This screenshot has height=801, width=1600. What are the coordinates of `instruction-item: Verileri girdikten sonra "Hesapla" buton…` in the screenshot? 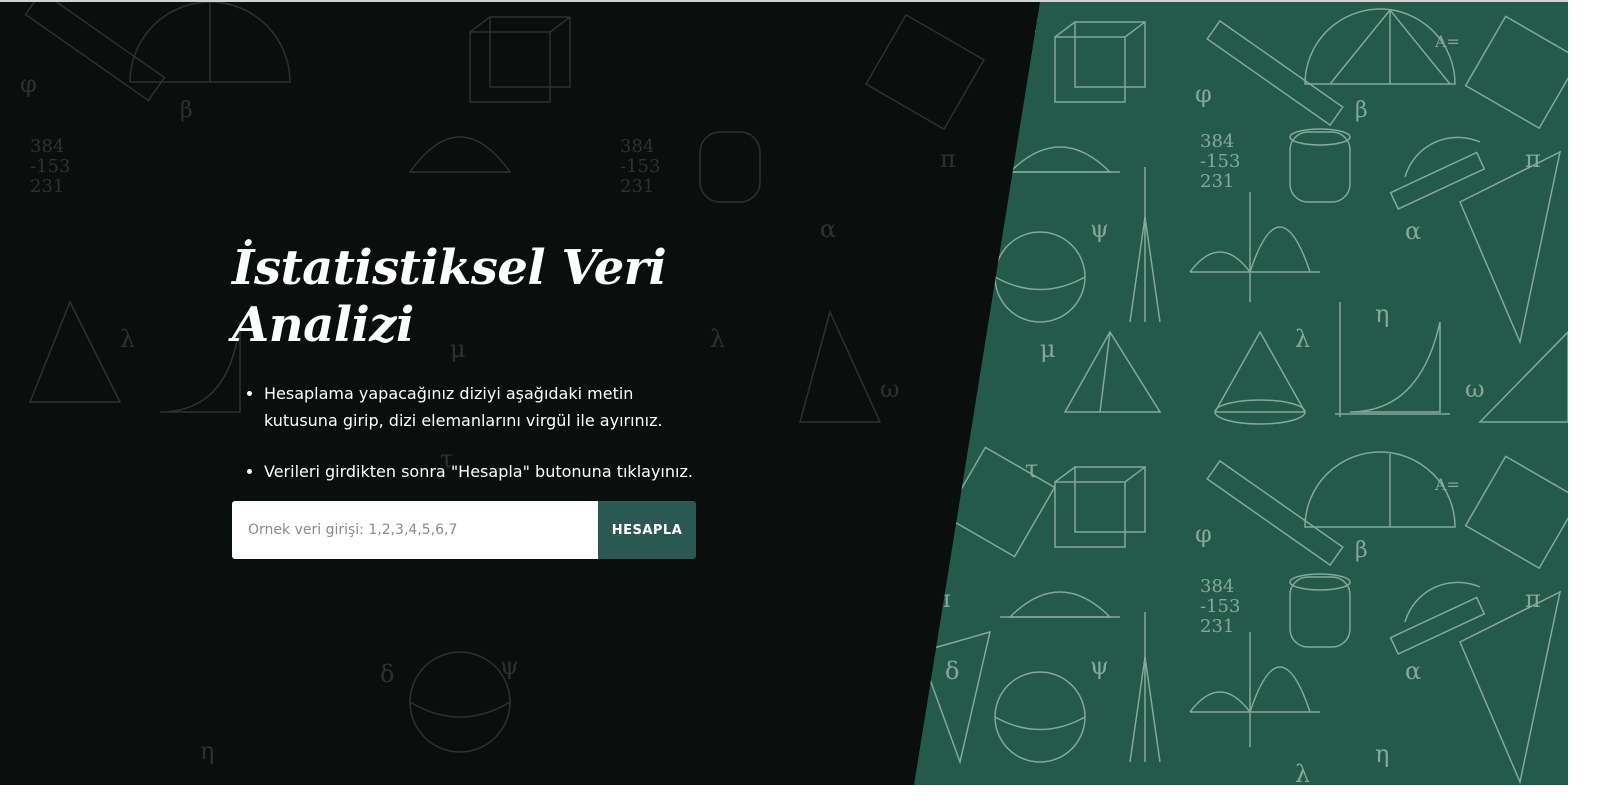 It's located at (483, 471).